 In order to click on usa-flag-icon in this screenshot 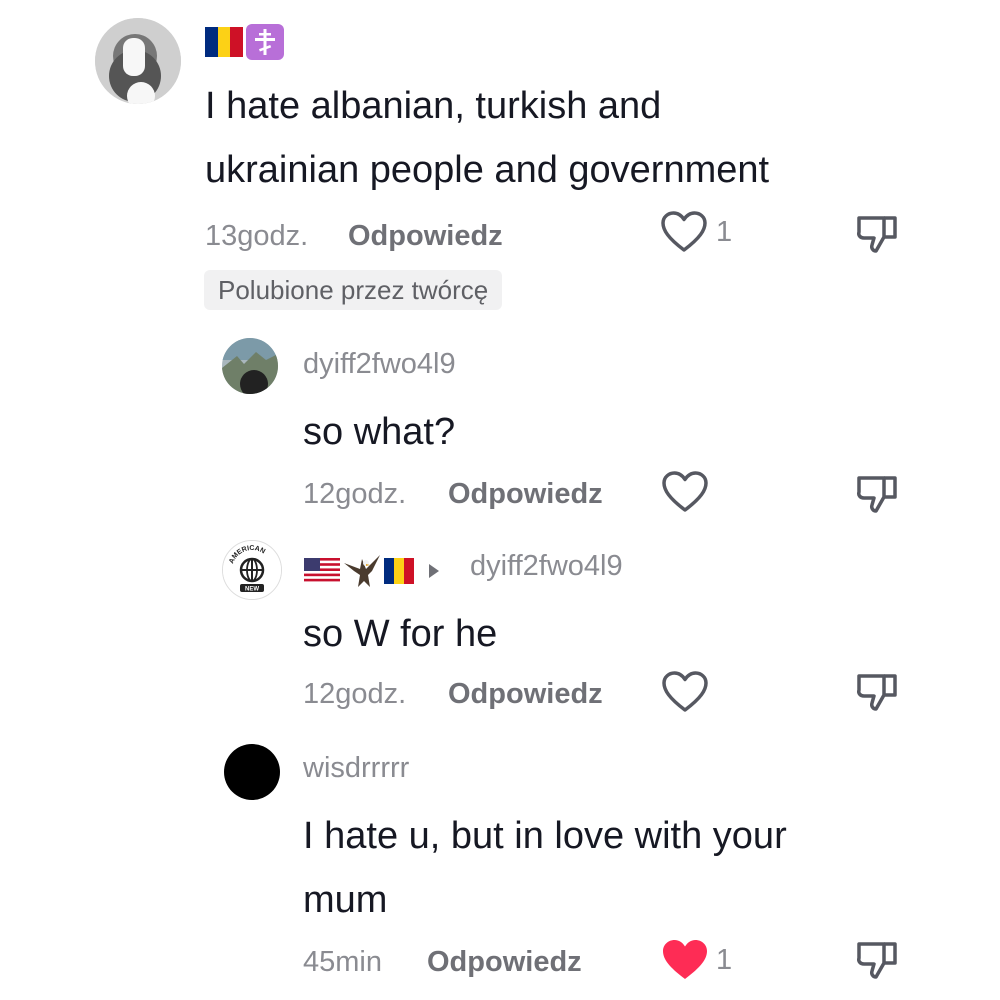, I will do `click(322, 571)`.